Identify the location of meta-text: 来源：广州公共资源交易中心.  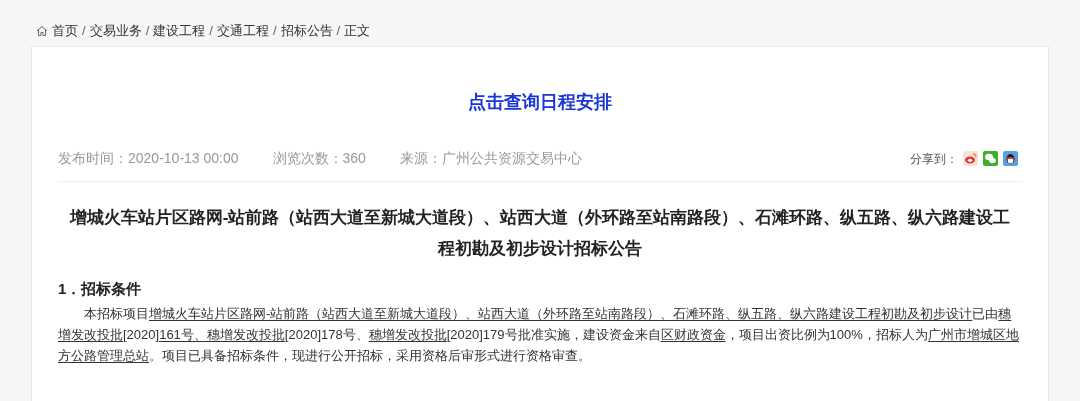
(490, 158).